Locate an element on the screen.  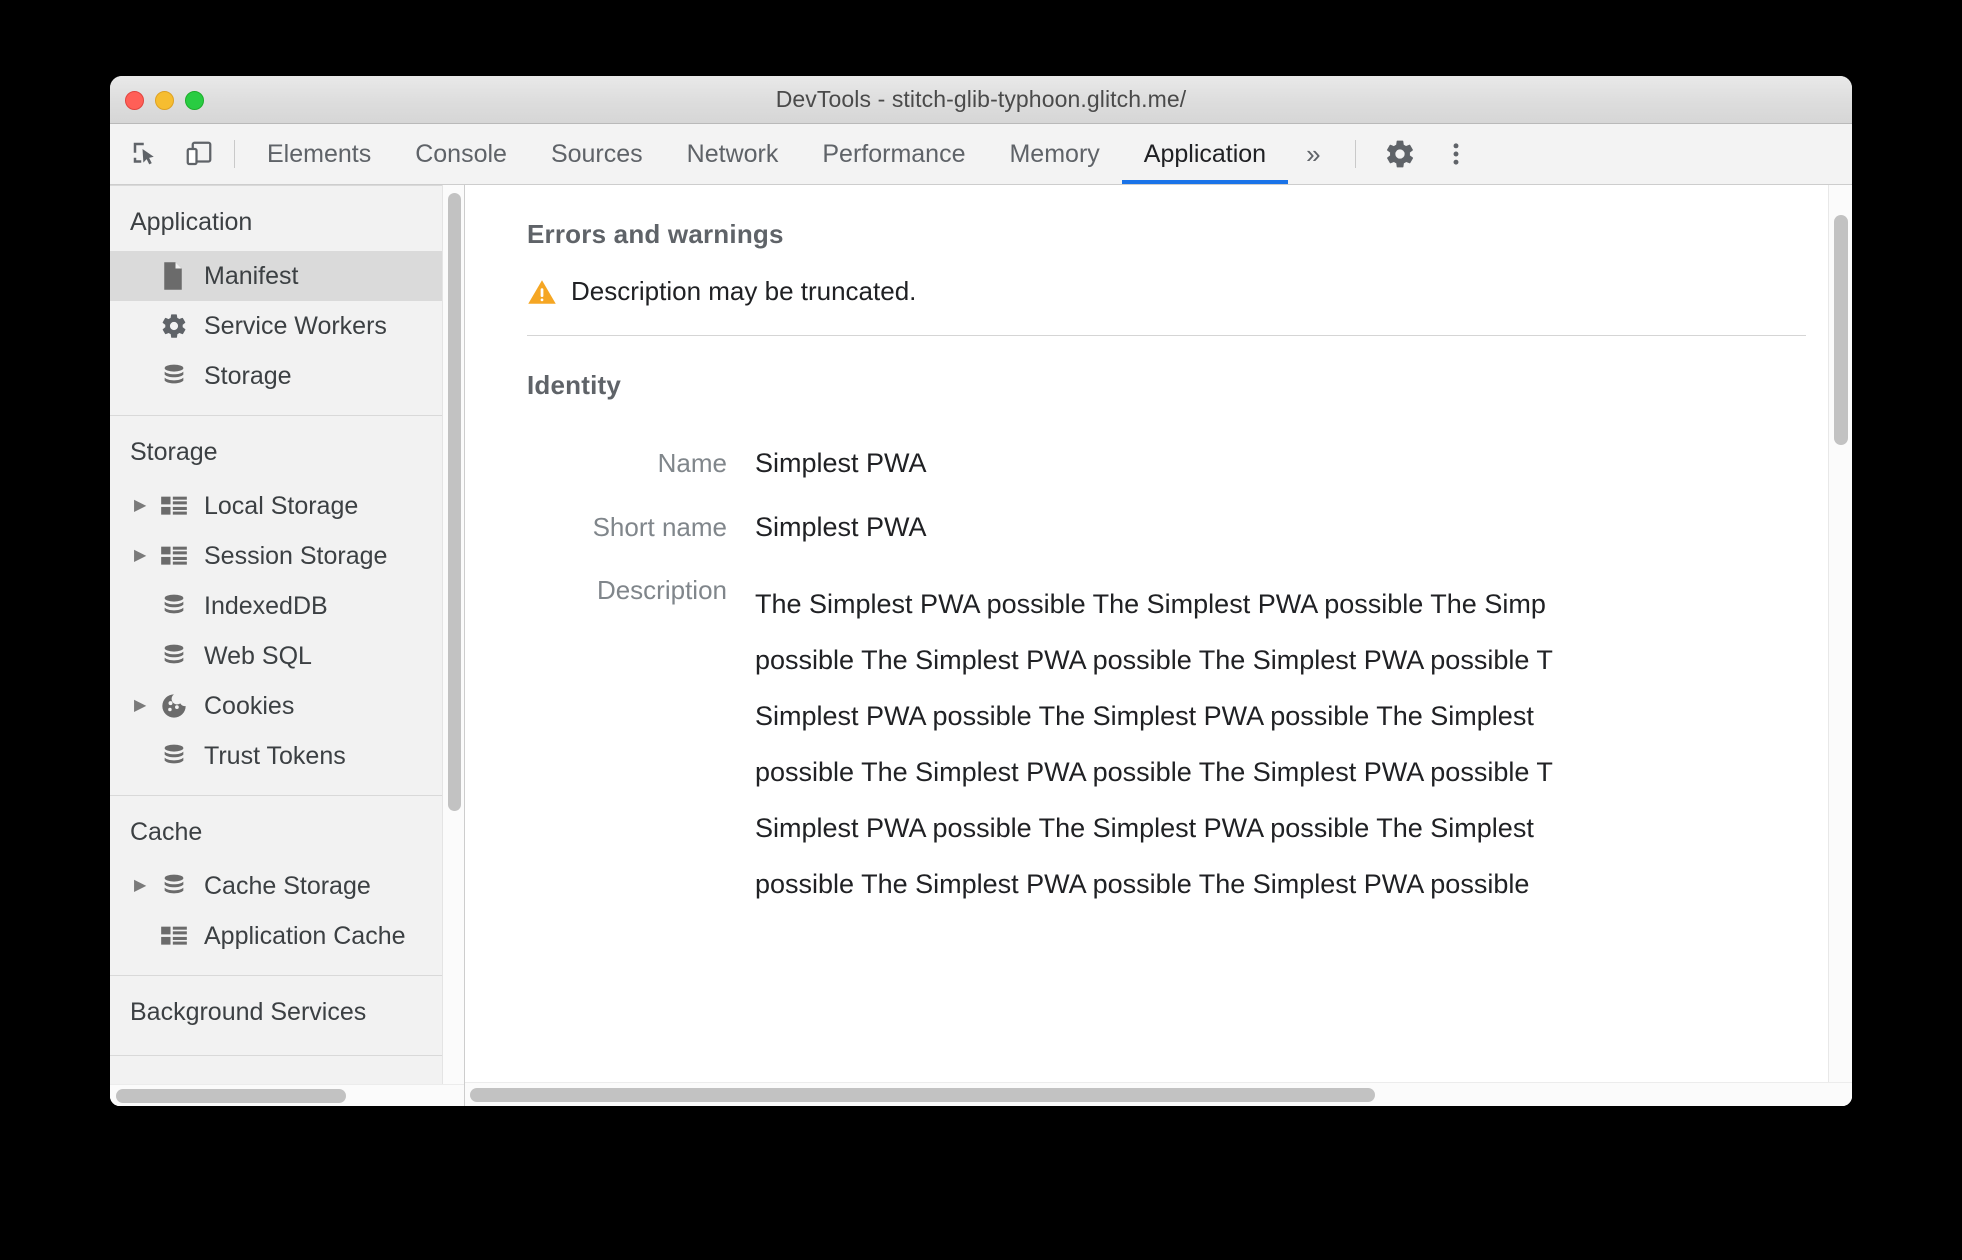
traffic-light-group is located at coordinates (164, 100).